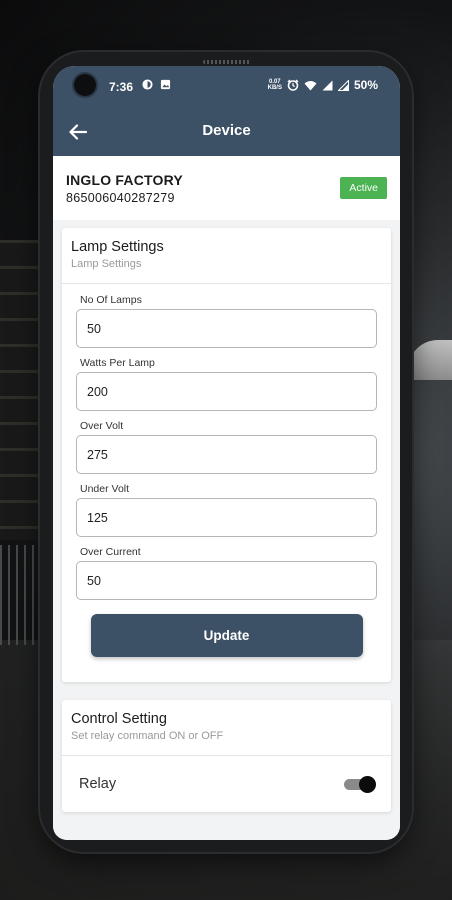 This screenshot has height=900, width=452. Describe the element at coordinates (310, 85) in the screenshot. I see `wifi-icon` at that location.